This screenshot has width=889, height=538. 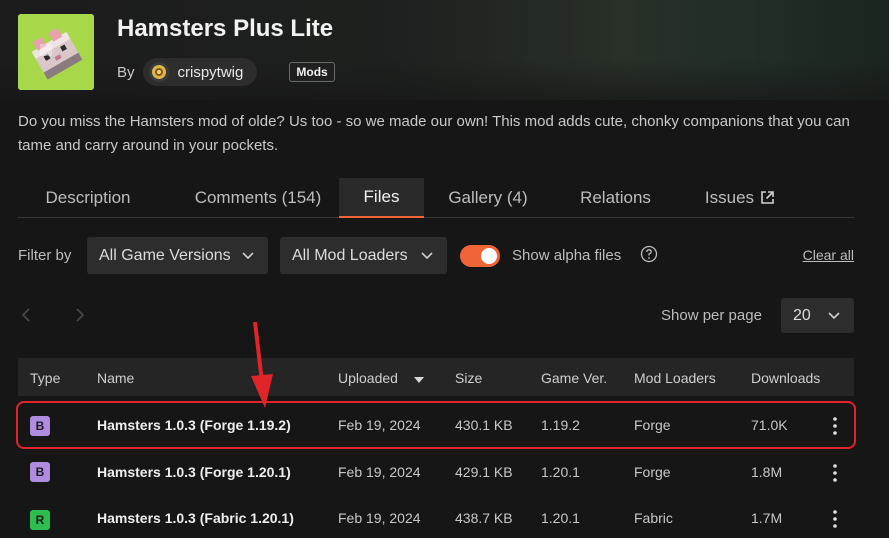 I want to click on sort-desc-icon, so click(x=418, y=379).